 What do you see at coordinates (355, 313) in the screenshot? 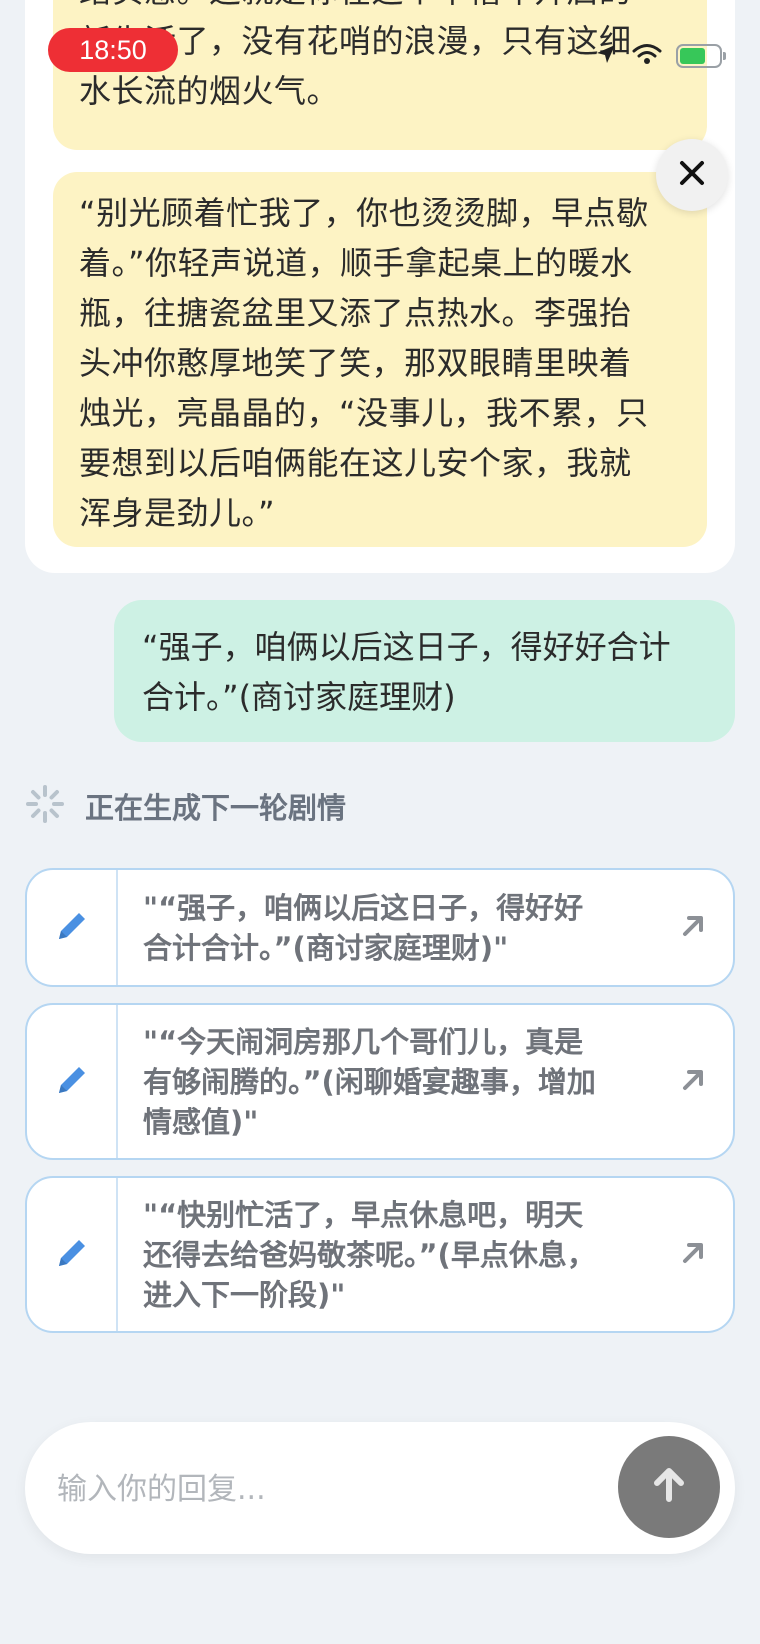
I see `story-line: 瓶，往搪瓷盆里又添了点热水。李强抬` at bounding box center [355, 313].